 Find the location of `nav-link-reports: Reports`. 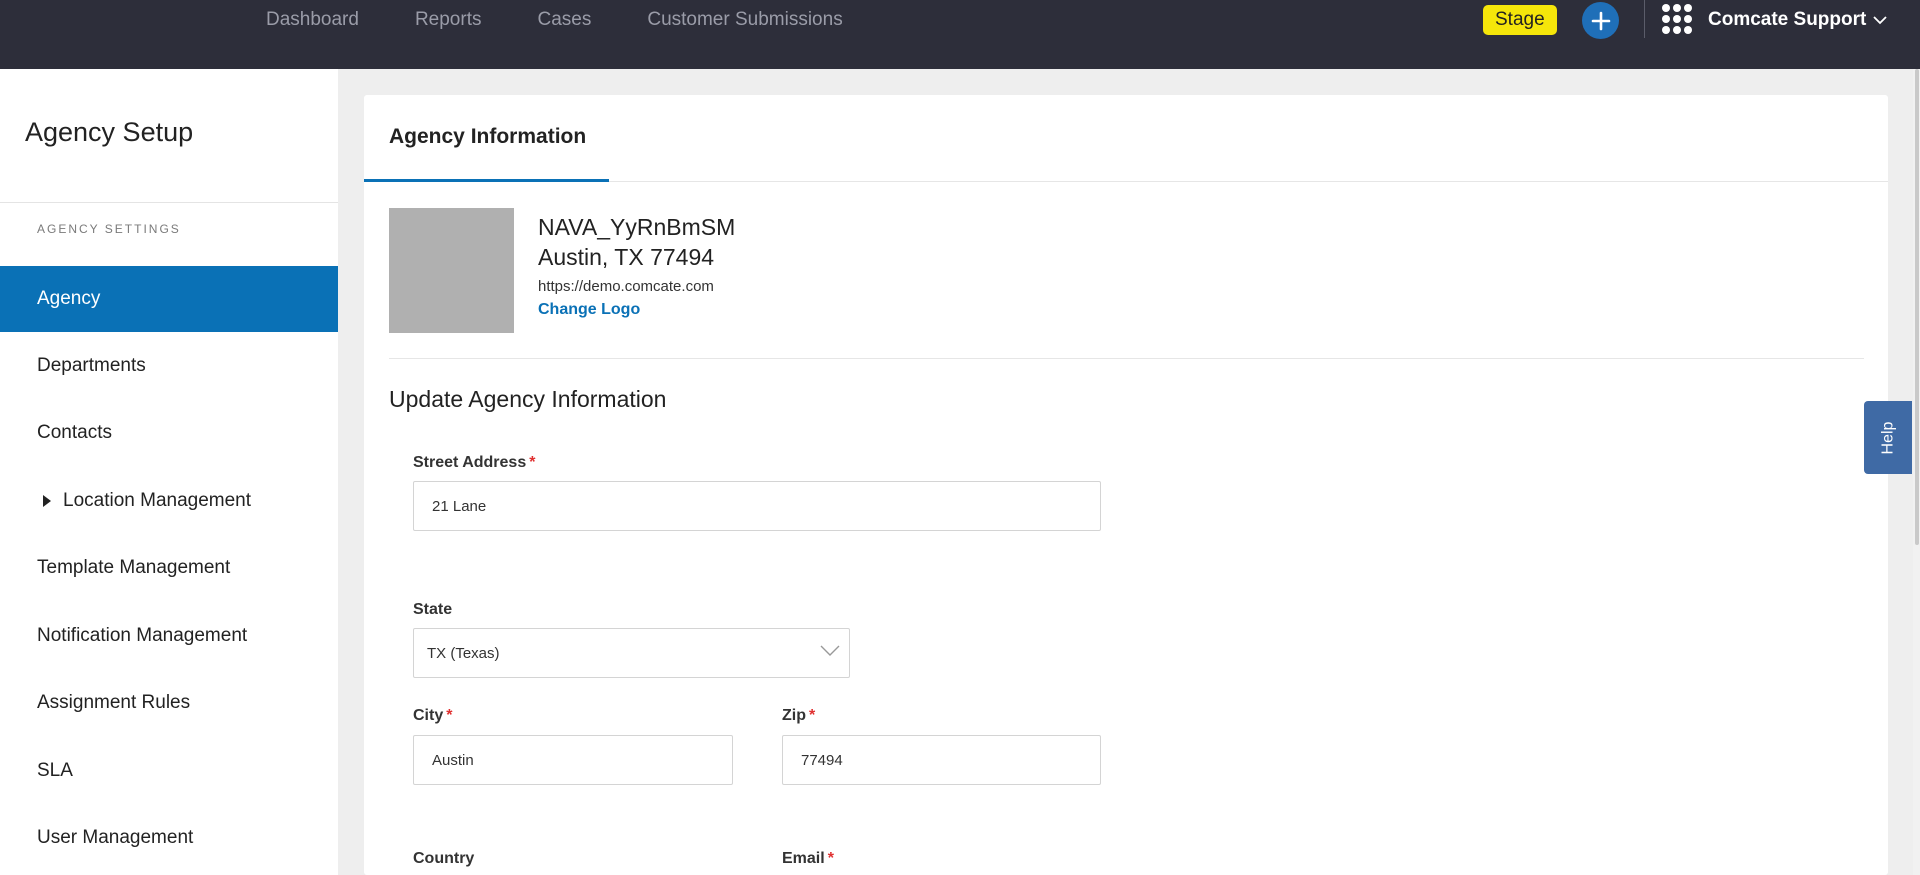

nav-link-reports: Reports is located at coordinates (448, 20).